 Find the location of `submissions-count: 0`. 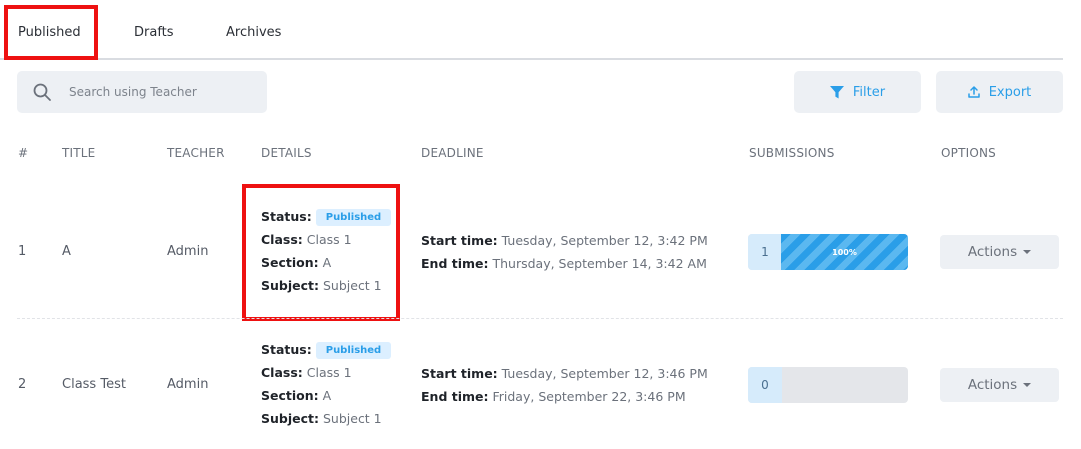

submissions-count: 0 is located at coordinates (765, 385).